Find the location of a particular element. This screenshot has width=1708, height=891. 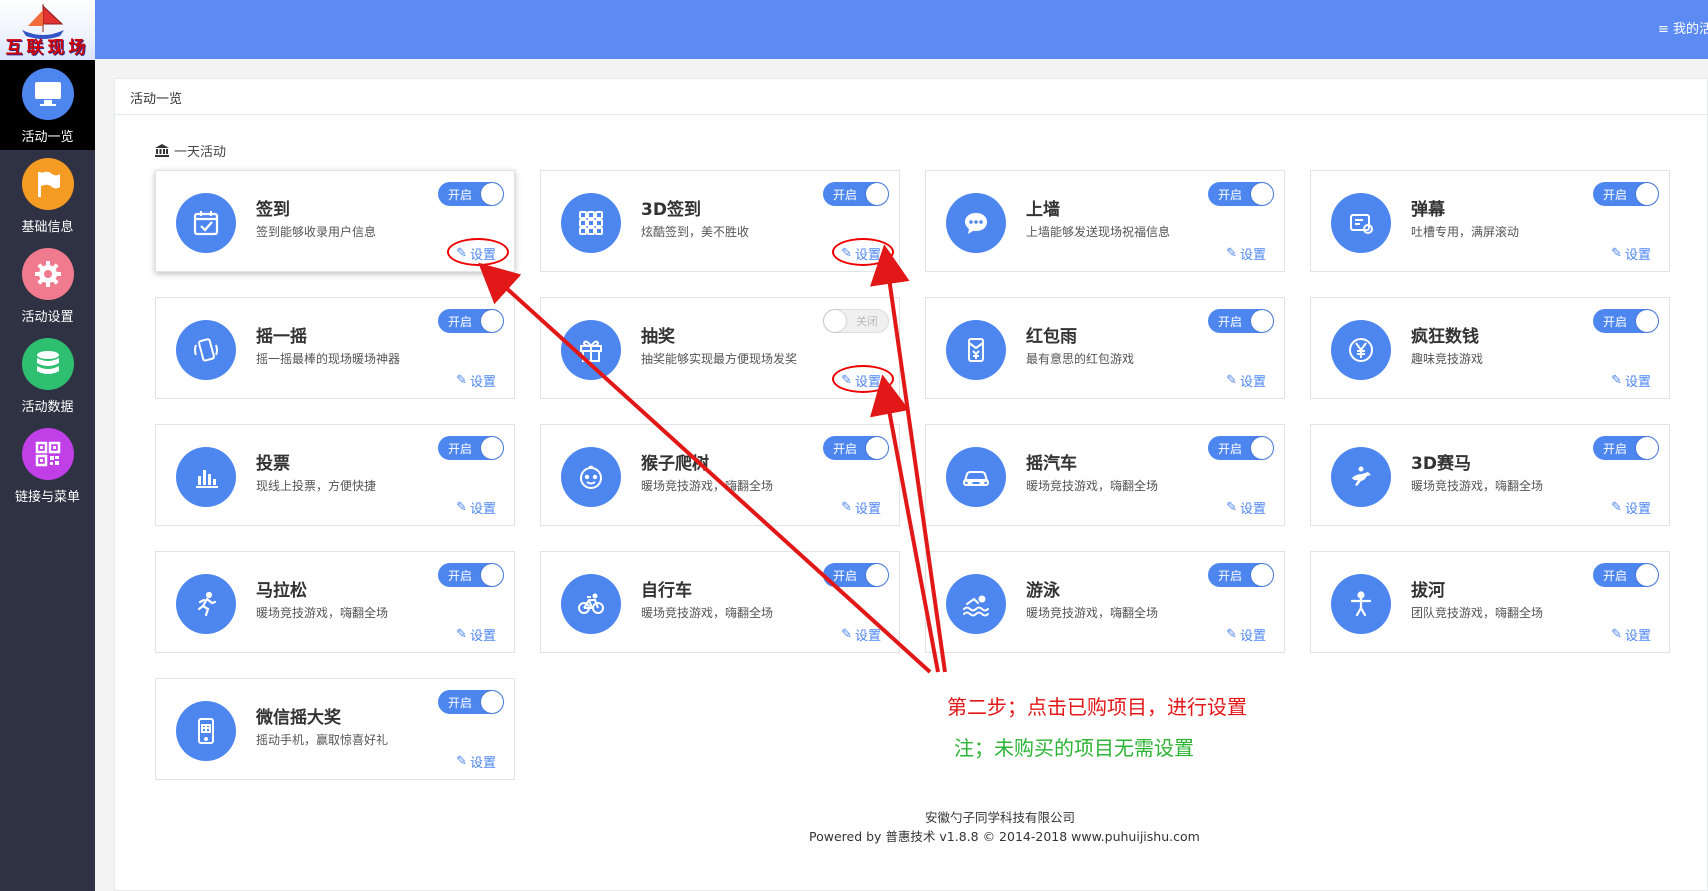

sidebar-item-label: 活动一览 is located at coordinates (47, 137).